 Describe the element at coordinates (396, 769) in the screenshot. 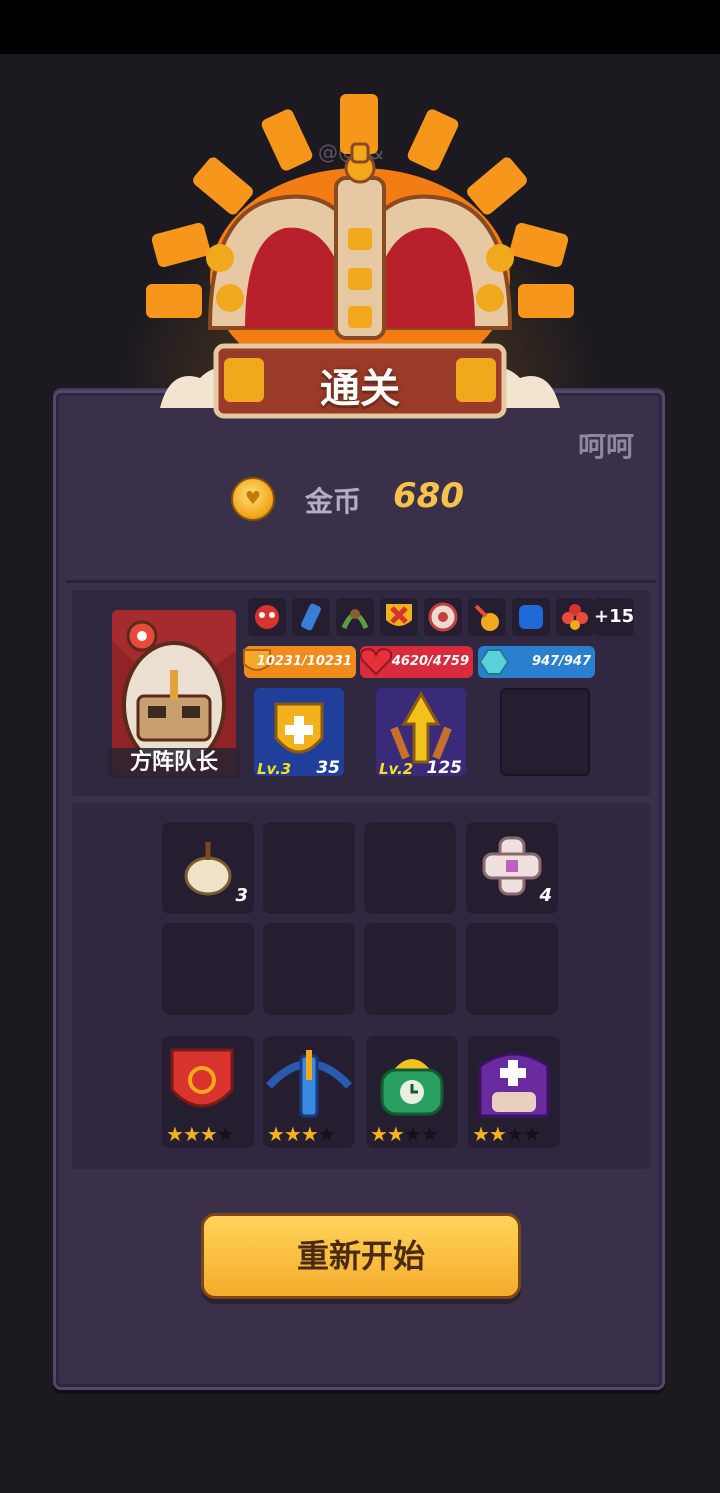

I see `skill-level: Lv.2` at that location.